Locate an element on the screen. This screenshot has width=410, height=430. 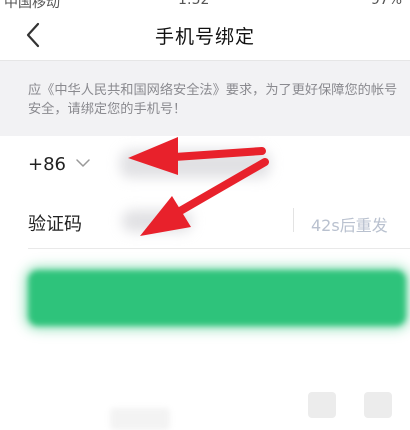
page-title: 手机号绑定 is located at coordinates (204, 37).